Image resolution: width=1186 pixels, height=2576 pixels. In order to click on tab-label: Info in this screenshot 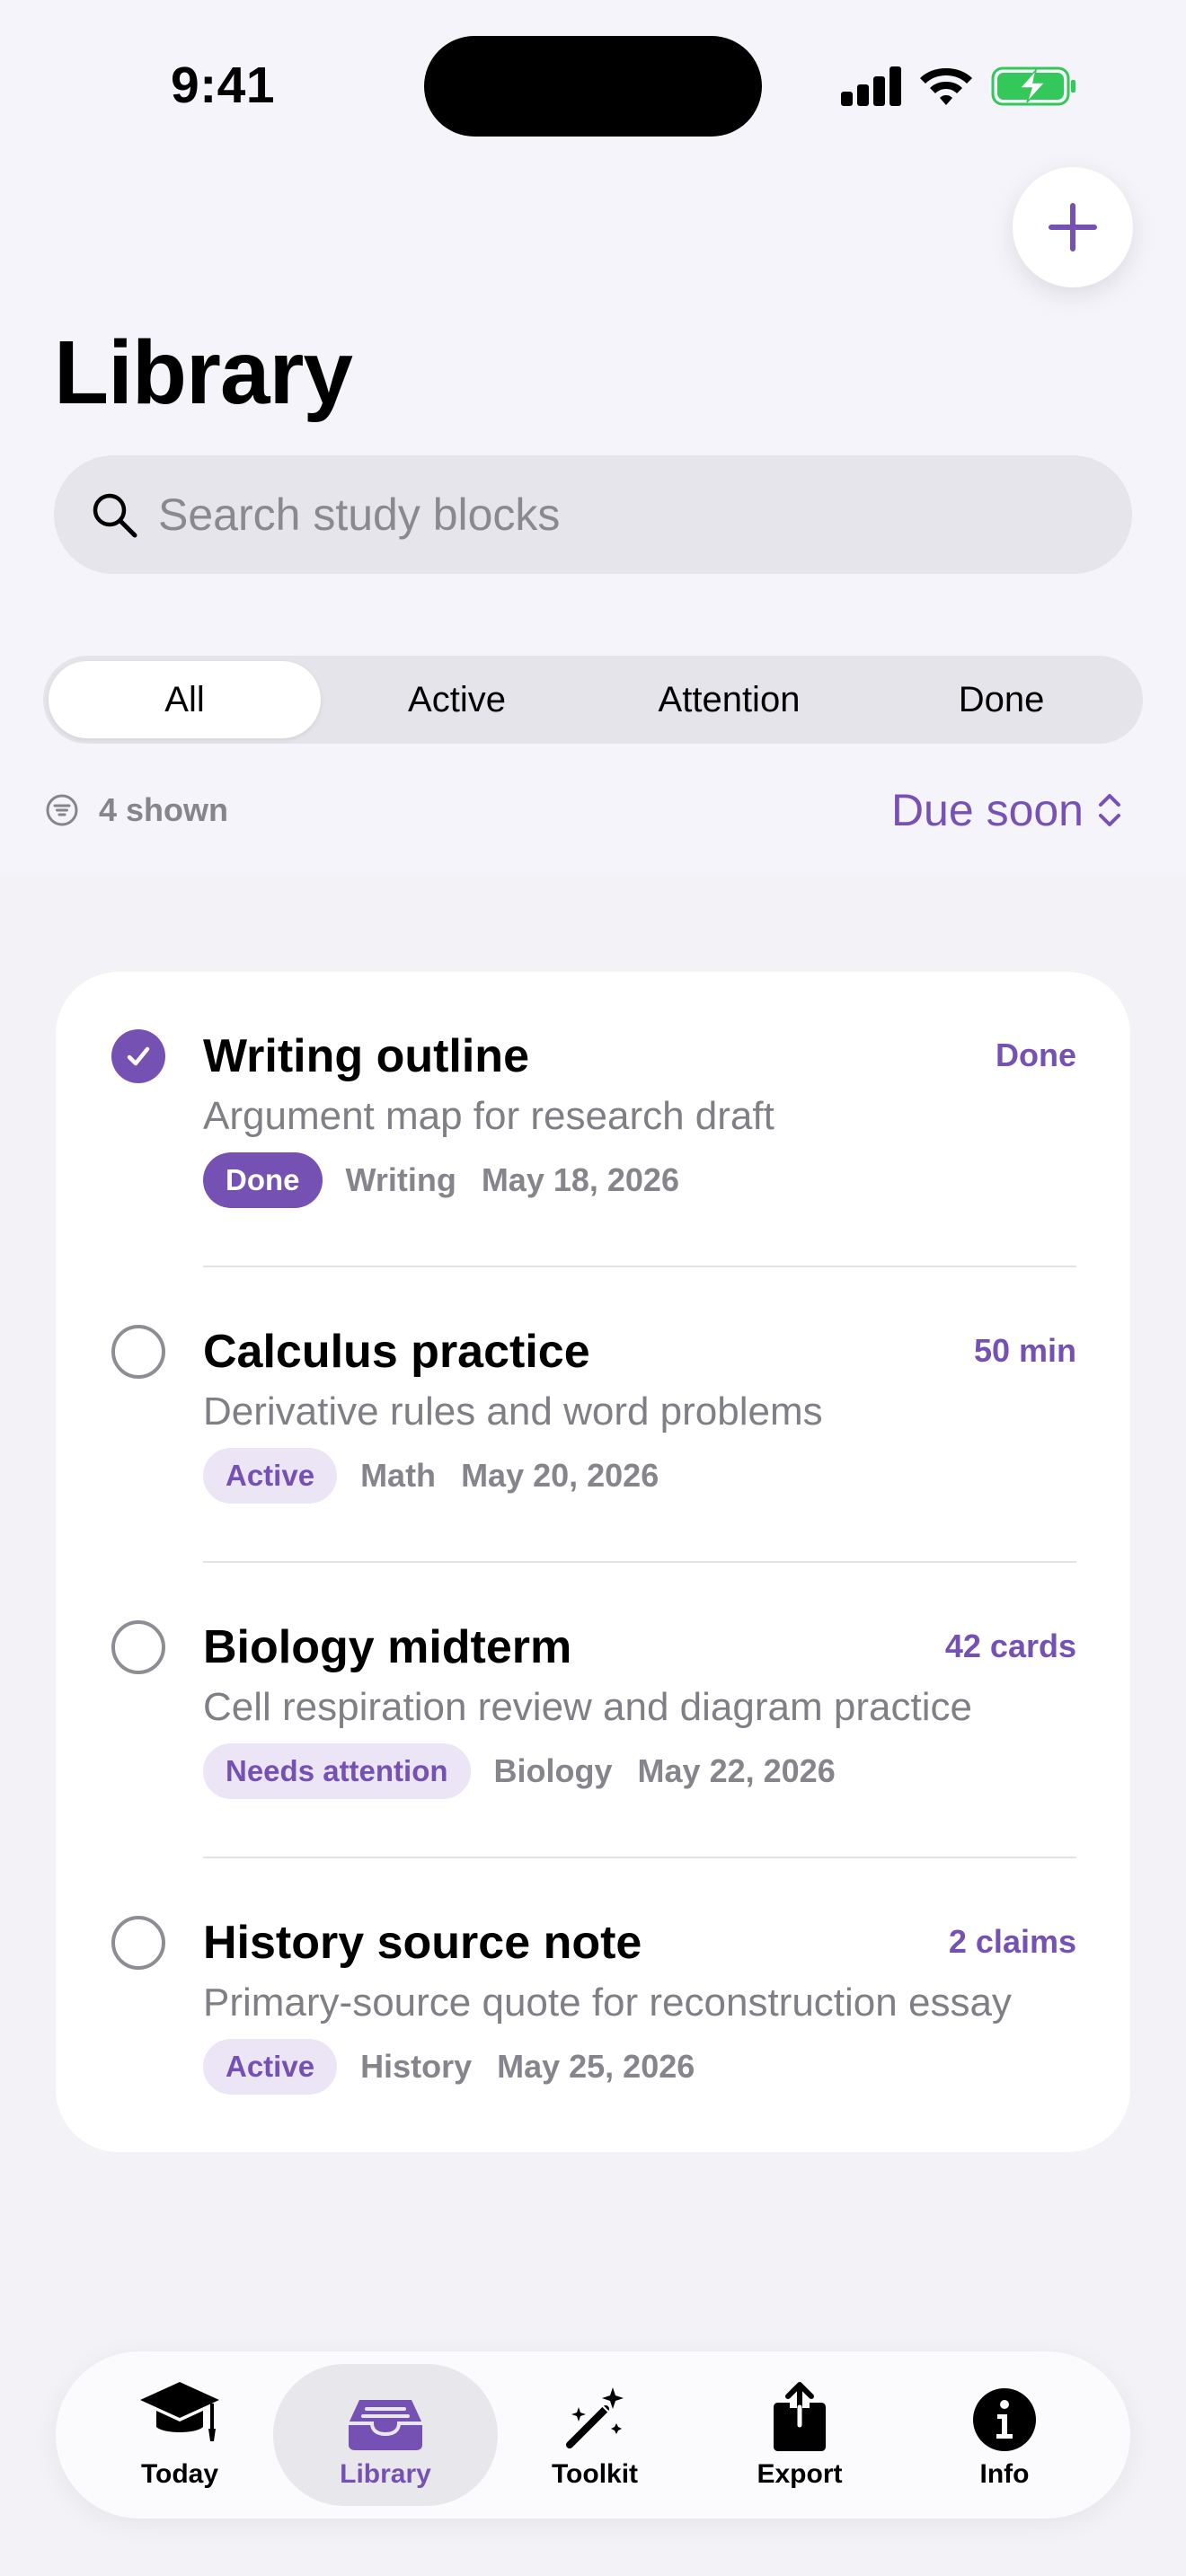, I will do `click(1004, 2474)`.